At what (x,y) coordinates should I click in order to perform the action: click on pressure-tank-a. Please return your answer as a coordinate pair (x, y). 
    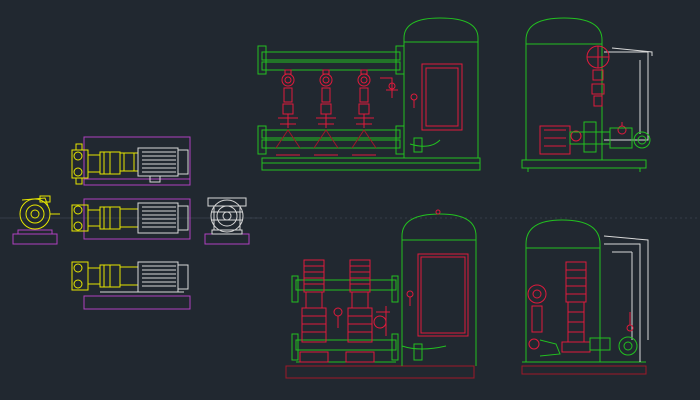
    Looking at the image, I should click on (441, 87).